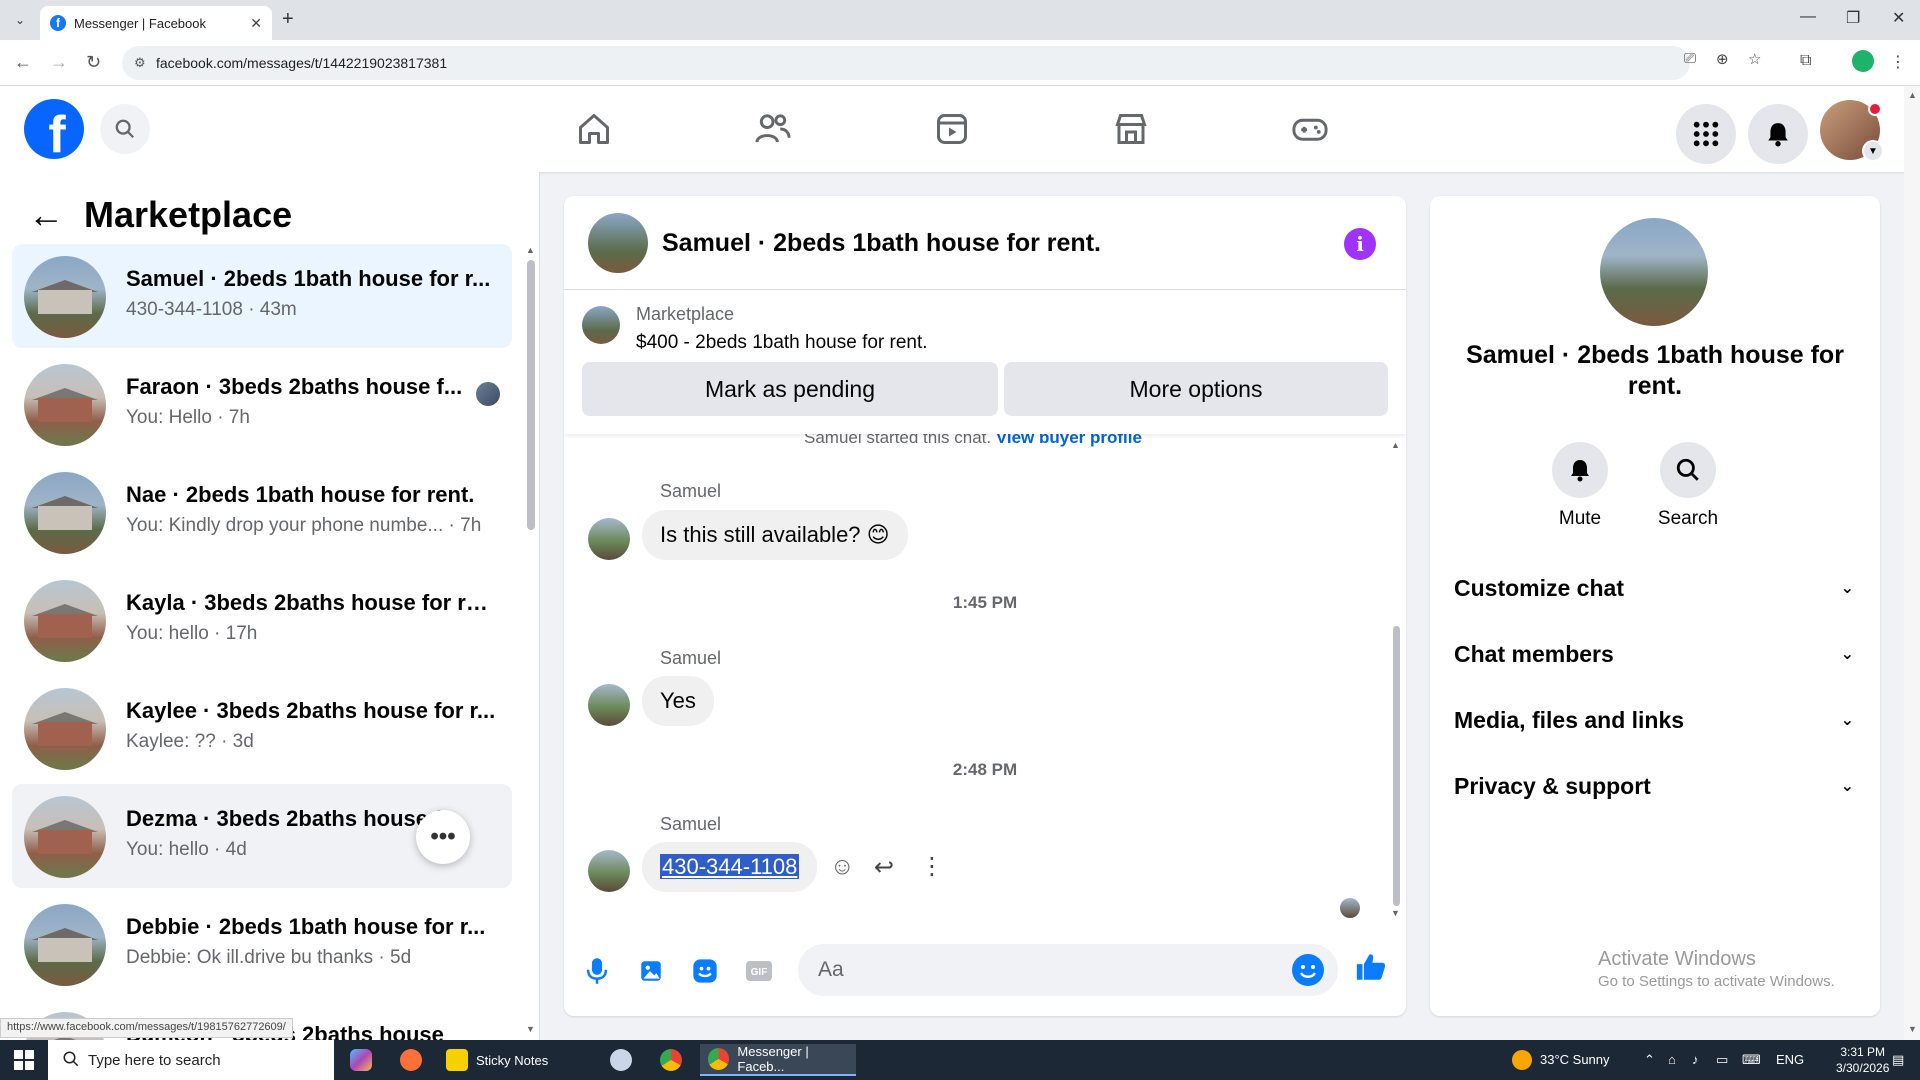 The image size is (1920, 1080). I want to click on gif-icon: GIF, so click(759, 971).